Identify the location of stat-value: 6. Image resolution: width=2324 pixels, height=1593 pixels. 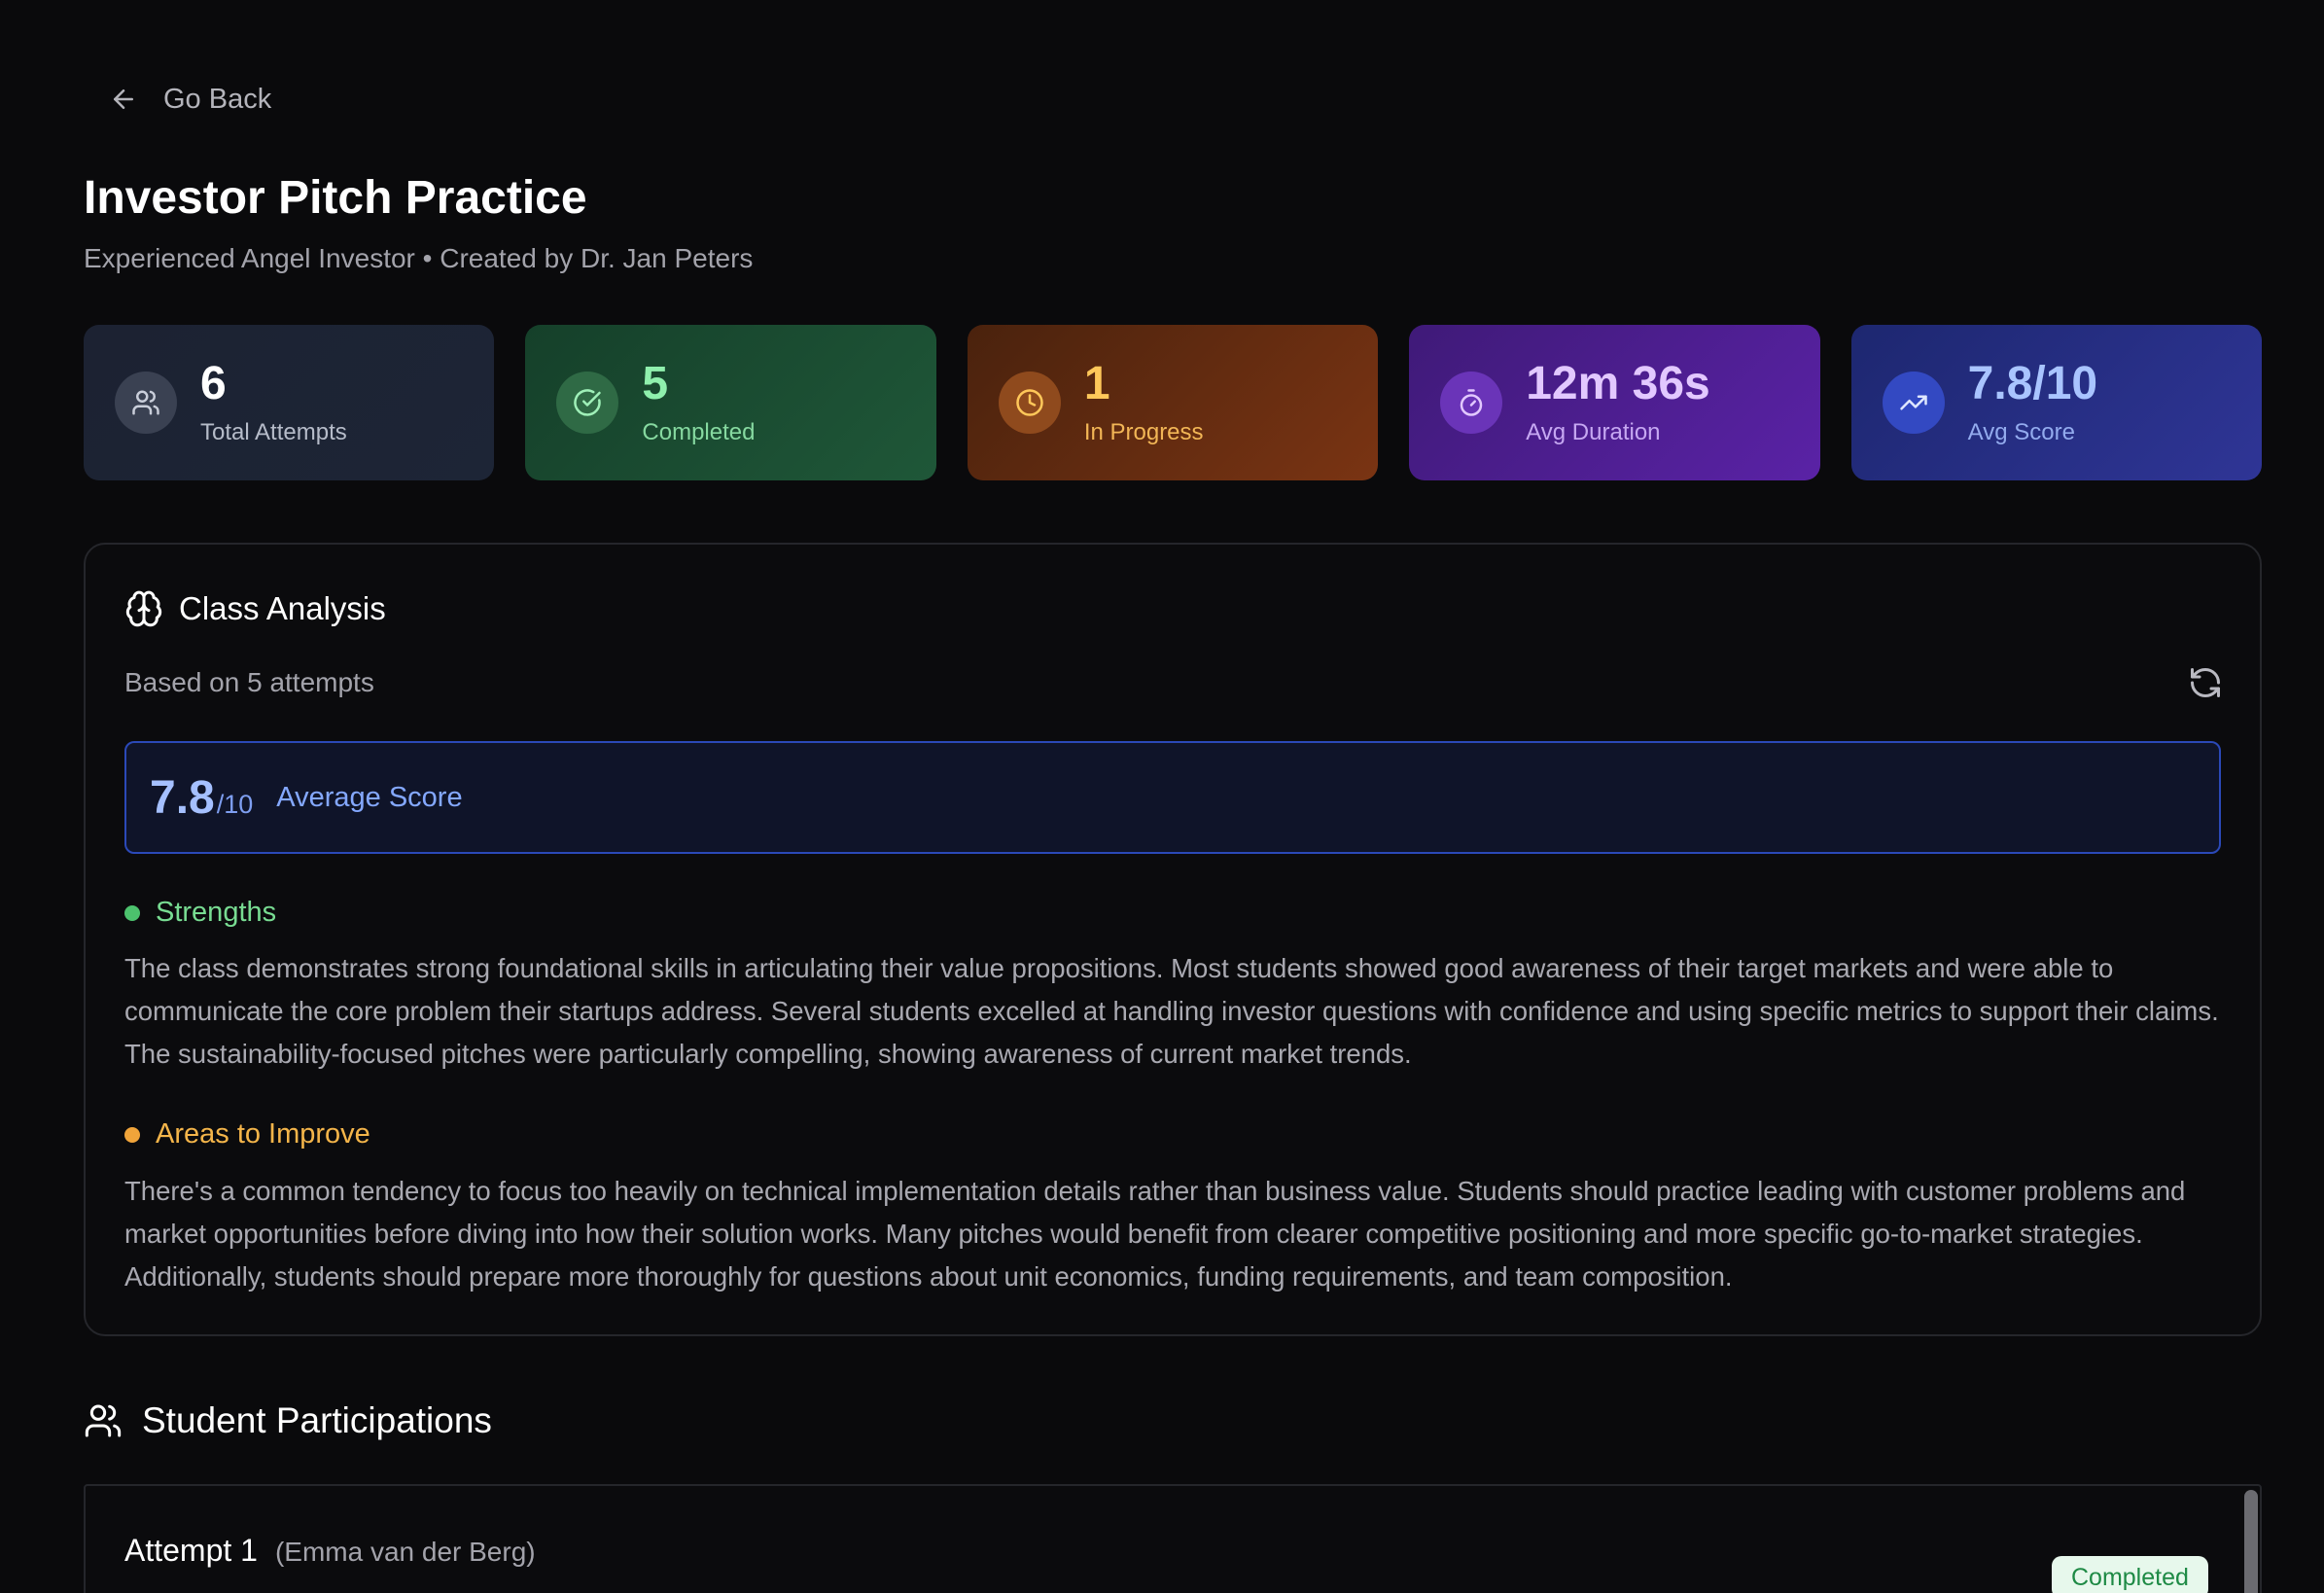
(213, 384).